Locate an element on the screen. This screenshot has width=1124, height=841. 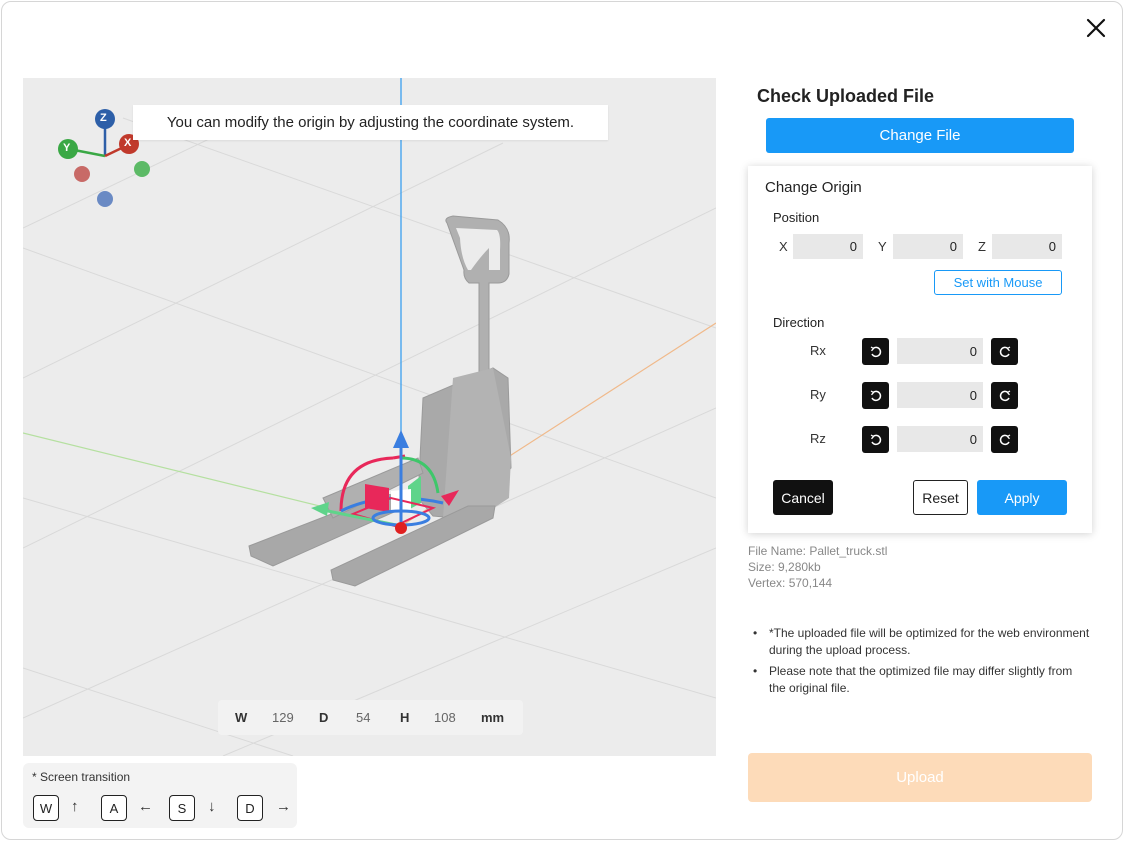
arrow-left-icon: ← is located at coordinates (145, 806).